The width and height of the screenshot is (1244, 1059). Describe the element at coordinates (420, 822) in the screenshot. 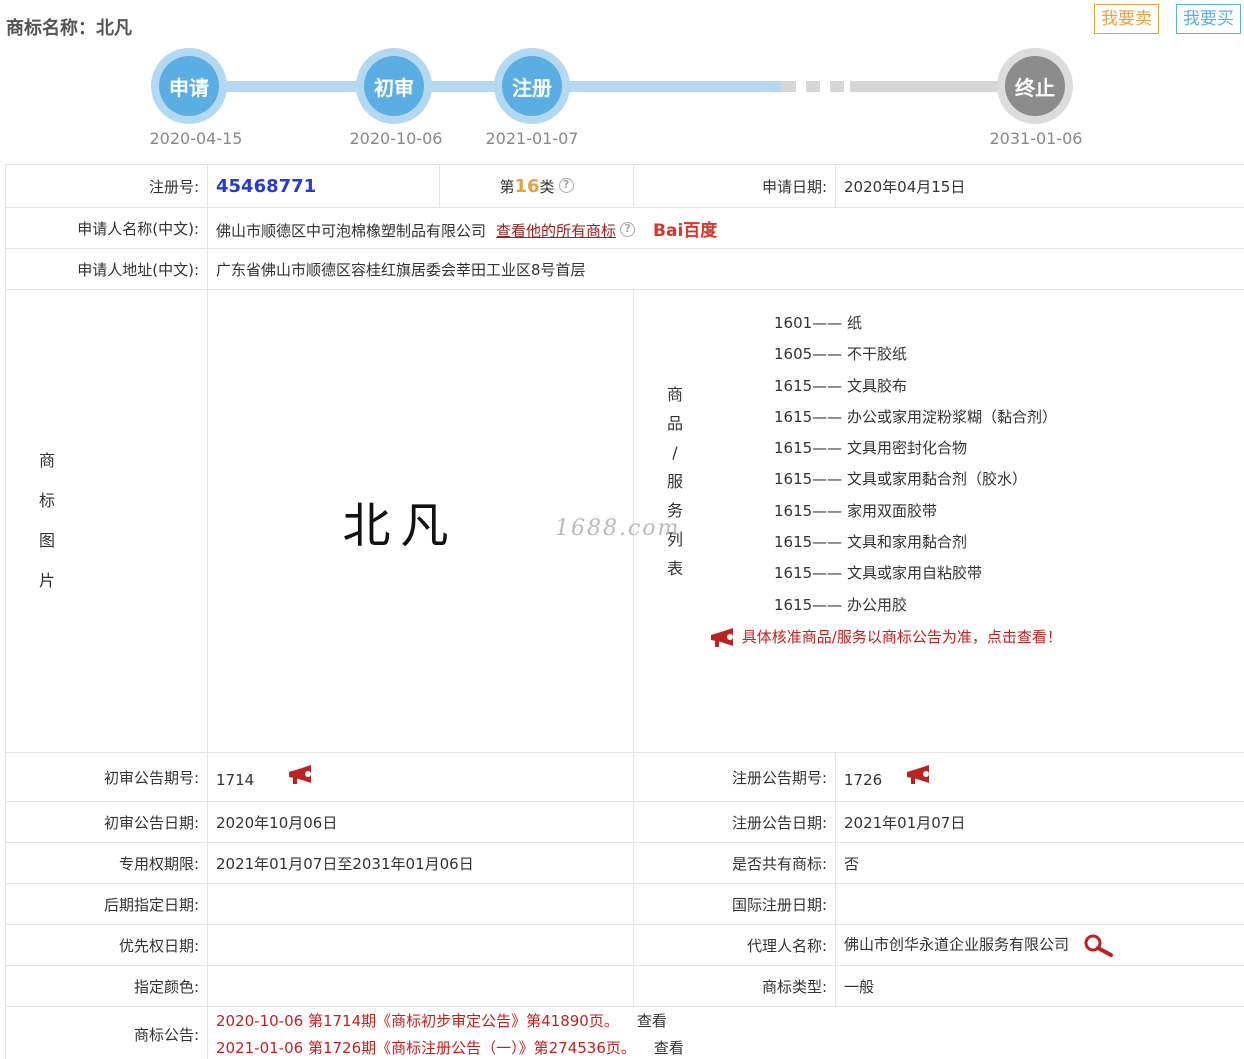

I see `prelim-date-value: 2020年10月06日` at that location.